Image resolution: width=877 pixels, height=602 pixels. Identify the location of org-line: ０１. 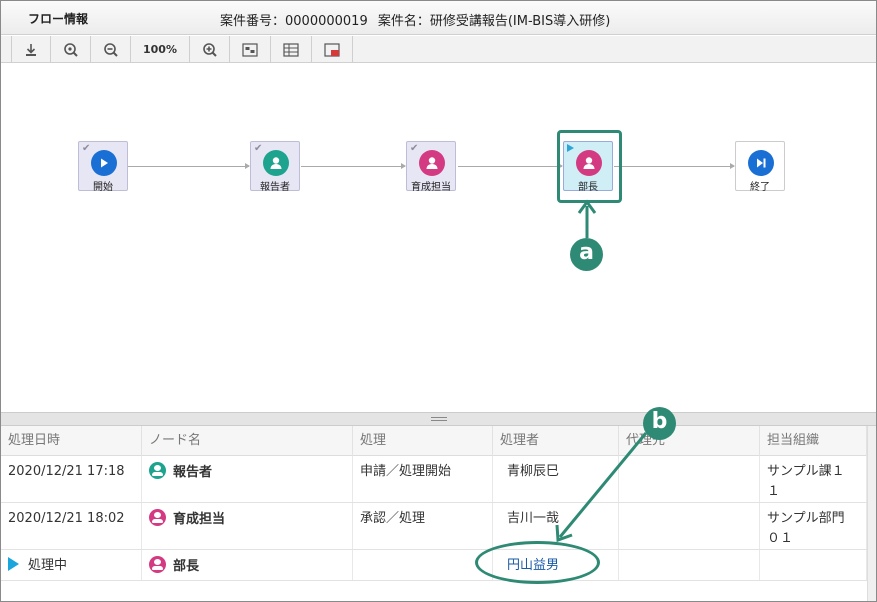
(780, 538).